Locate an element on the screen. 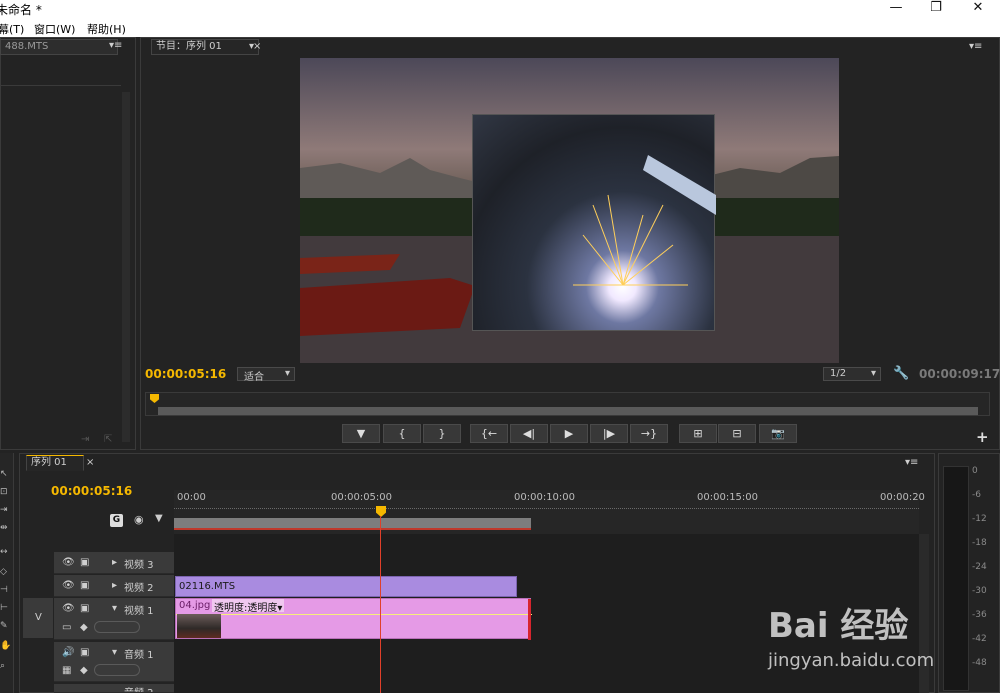  program-current-timecode: 00:00:05:16 is located at coordinates (185, 374).